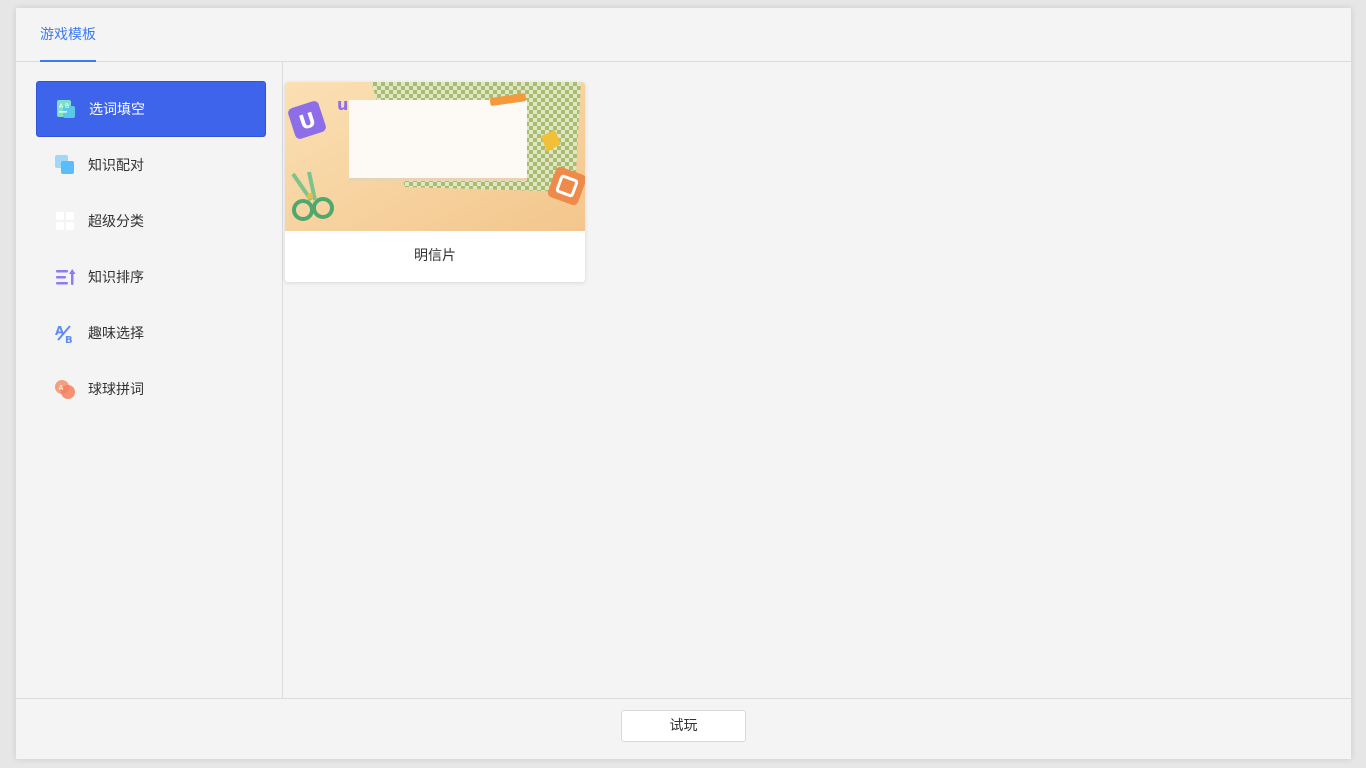 This screenshot has width=1366, height=768. What do you see at coordinates (116, 278) in the screenshot?
I see `sidebar-item-label: 知识排序` at bounding box center [116, 278].